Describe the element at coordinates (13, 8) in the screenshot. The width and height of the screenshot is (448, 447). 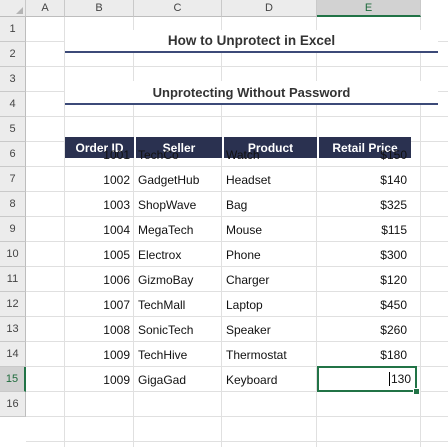
I see `select-all-corner` at that location.